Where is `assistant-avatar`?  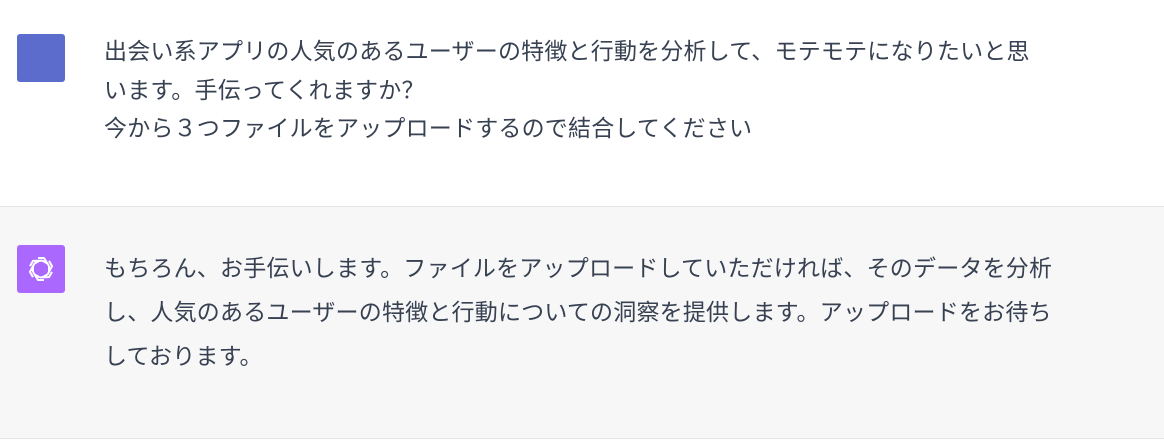 assistant-avatar is located at coordinates (41, 269).